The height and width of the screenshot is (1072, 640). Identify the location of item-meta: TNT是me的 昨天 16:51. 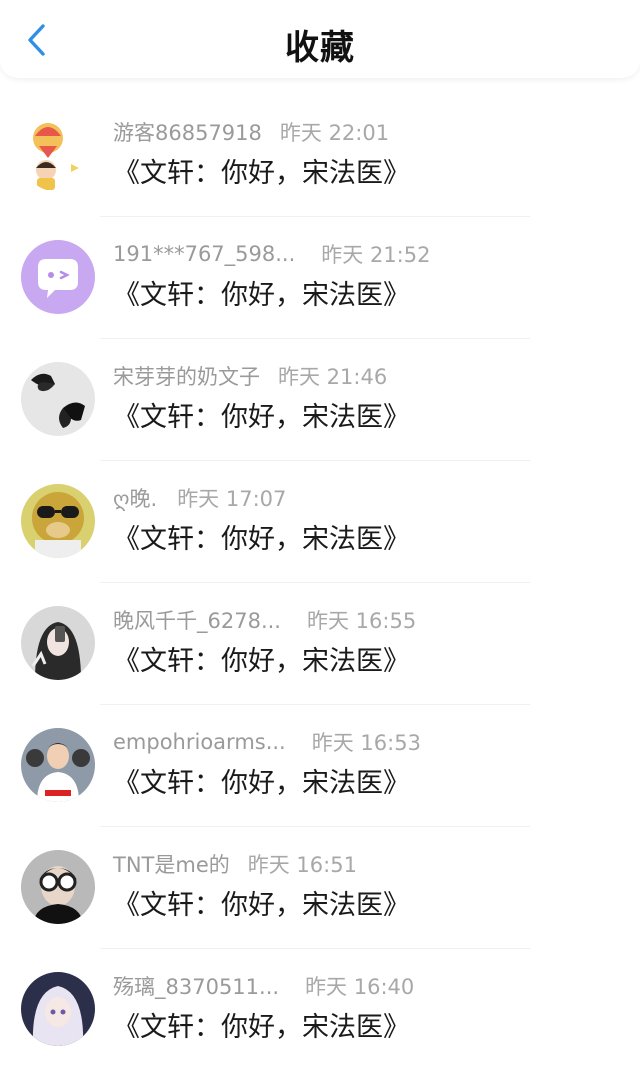
(235, 864).